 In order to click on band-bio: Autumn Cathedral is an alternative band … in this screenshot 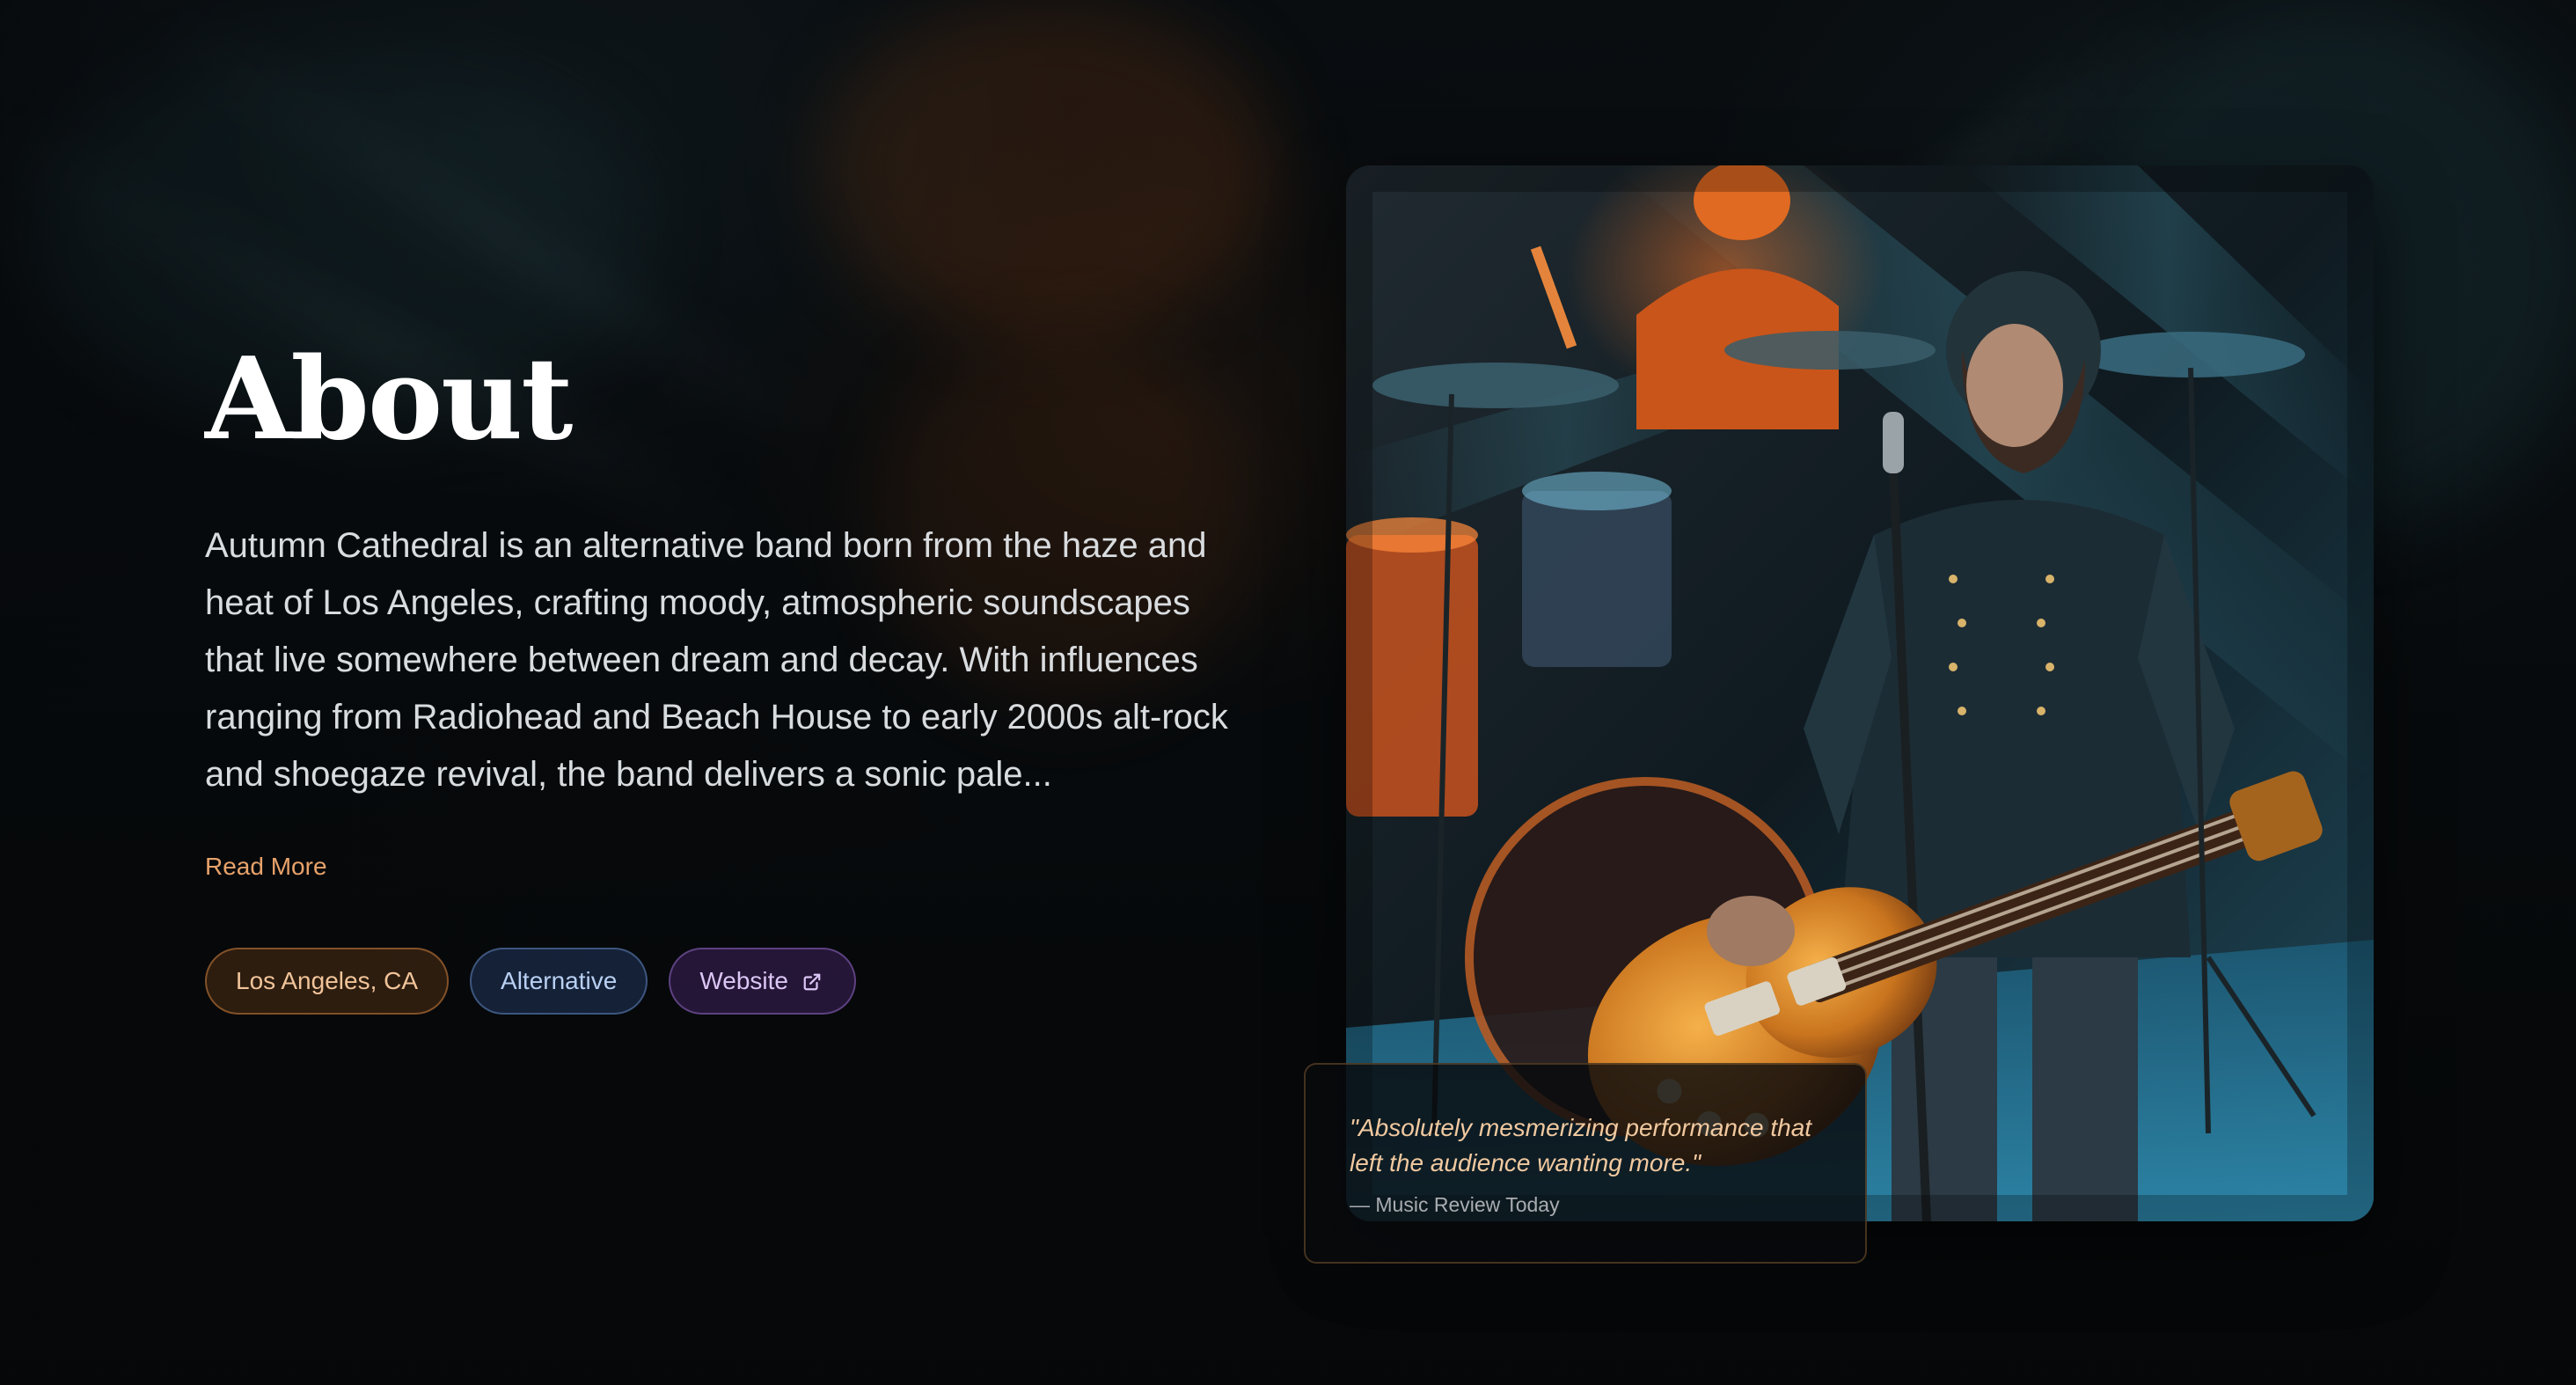, I will do `click(716, 660)`.